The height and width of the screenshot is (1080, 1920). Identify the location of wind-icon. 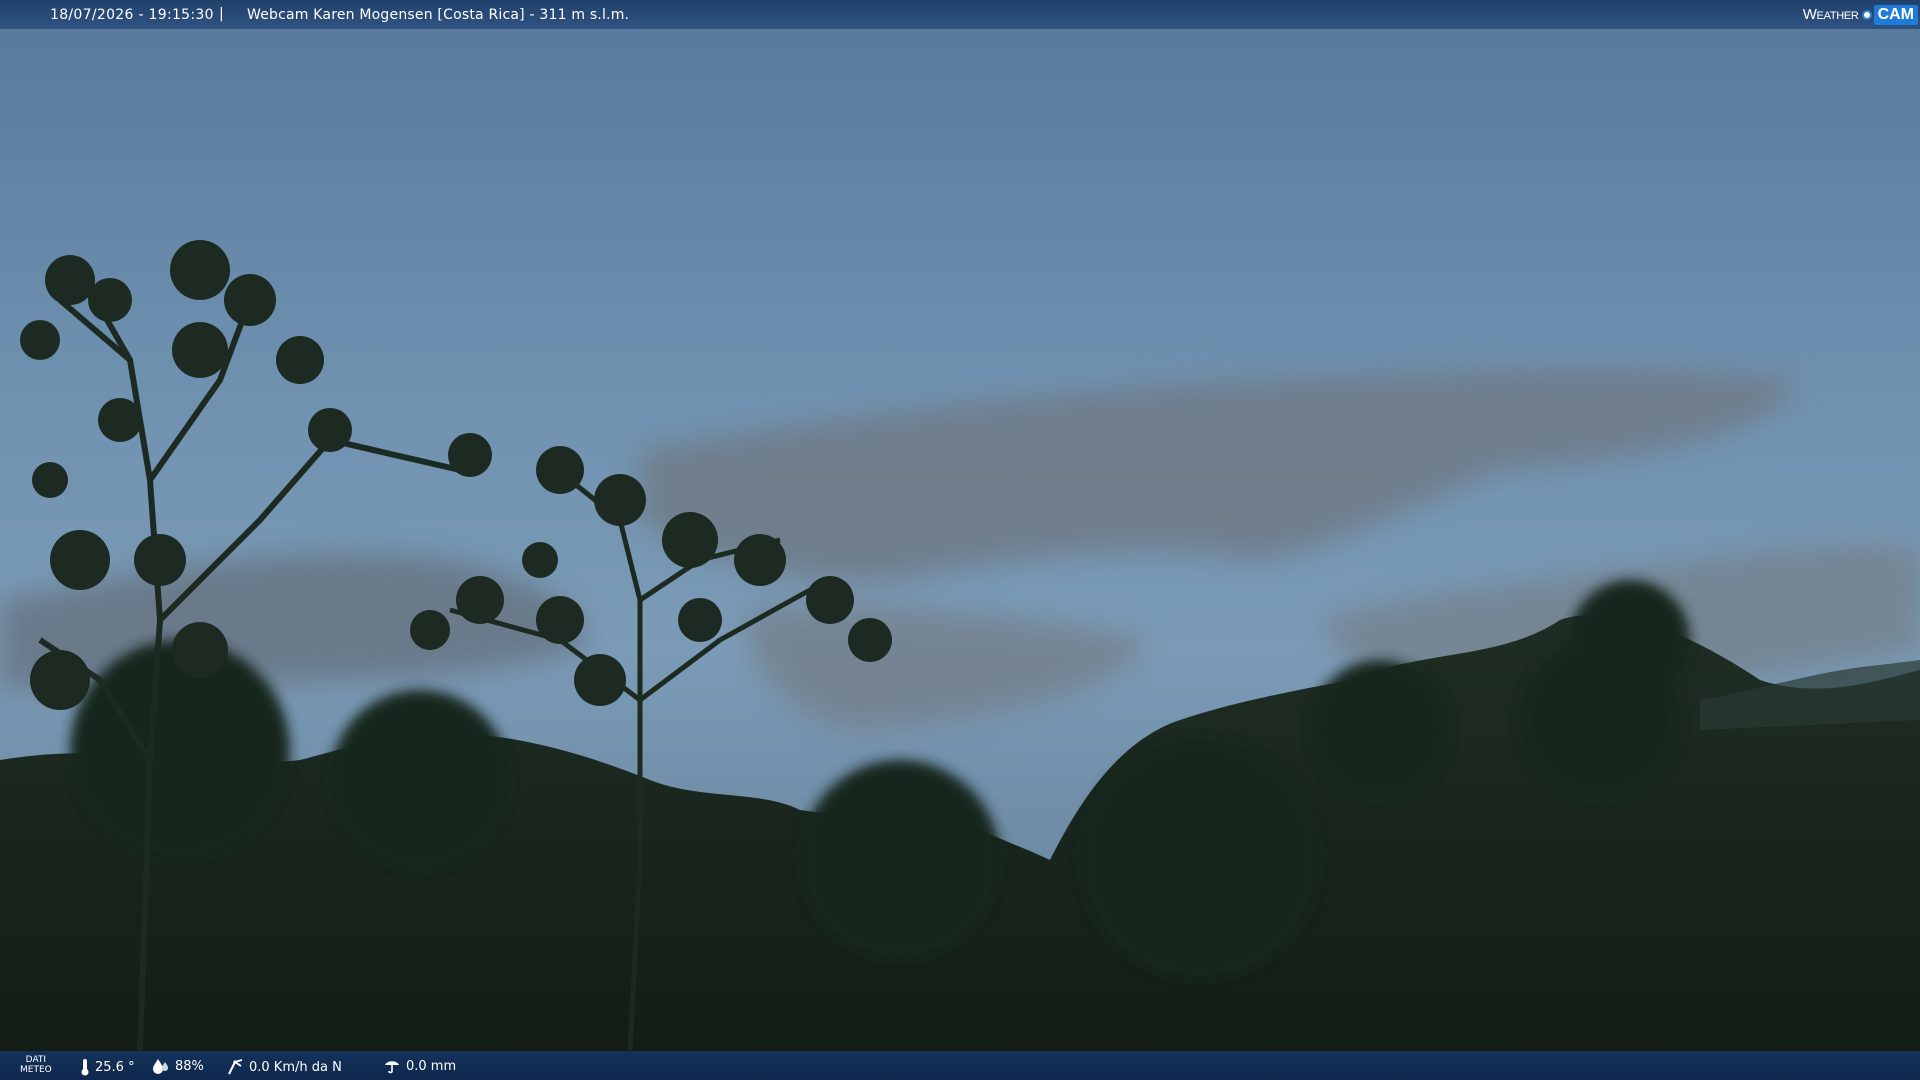
(235, 1067).